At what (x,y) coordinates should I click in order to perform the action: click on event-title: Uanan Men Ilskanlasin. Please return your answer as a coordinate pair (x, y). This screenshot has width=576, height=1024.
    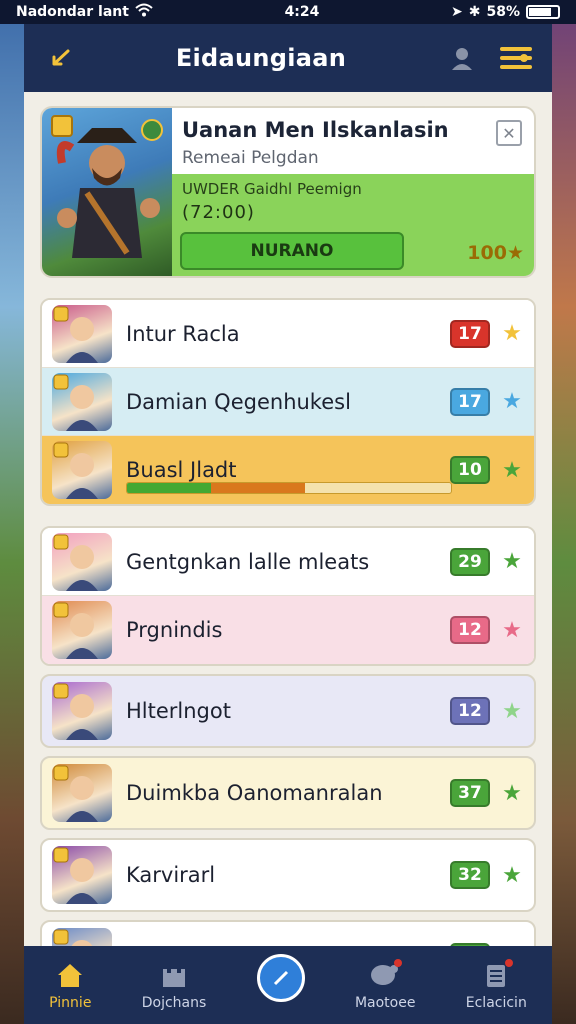
    Looking at the image, I should click on (315, 130).